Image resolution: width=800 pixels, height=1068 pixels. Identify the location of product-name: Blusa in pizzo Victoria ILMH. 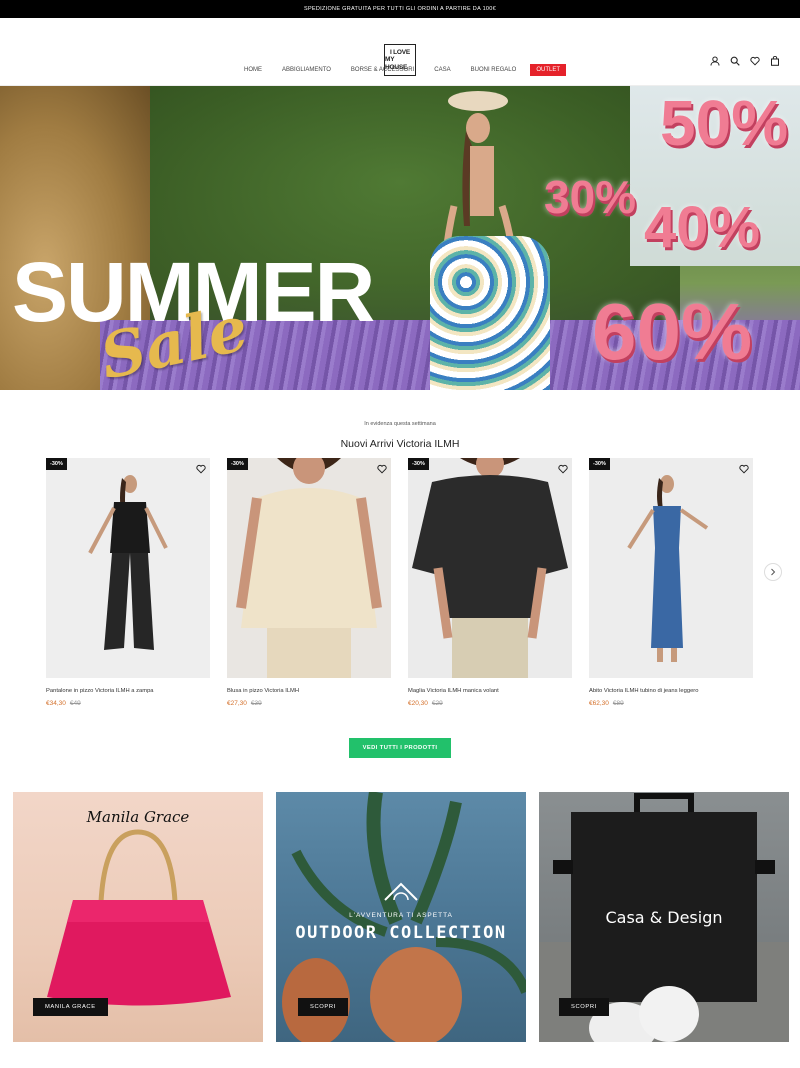
(309, 691).